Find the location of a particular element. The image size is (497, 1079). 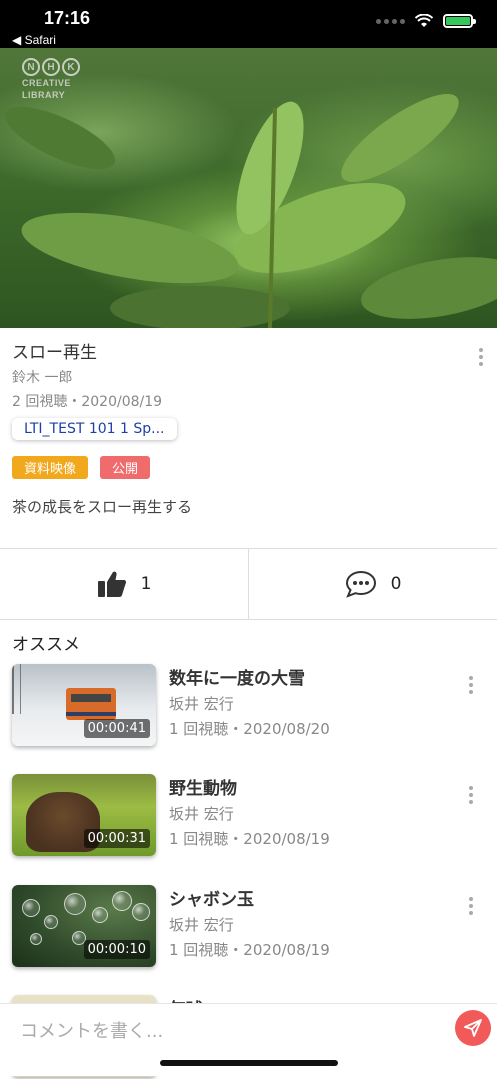

recommend-title: 数年に一度の大雪 is located at coordinates (249, 676).